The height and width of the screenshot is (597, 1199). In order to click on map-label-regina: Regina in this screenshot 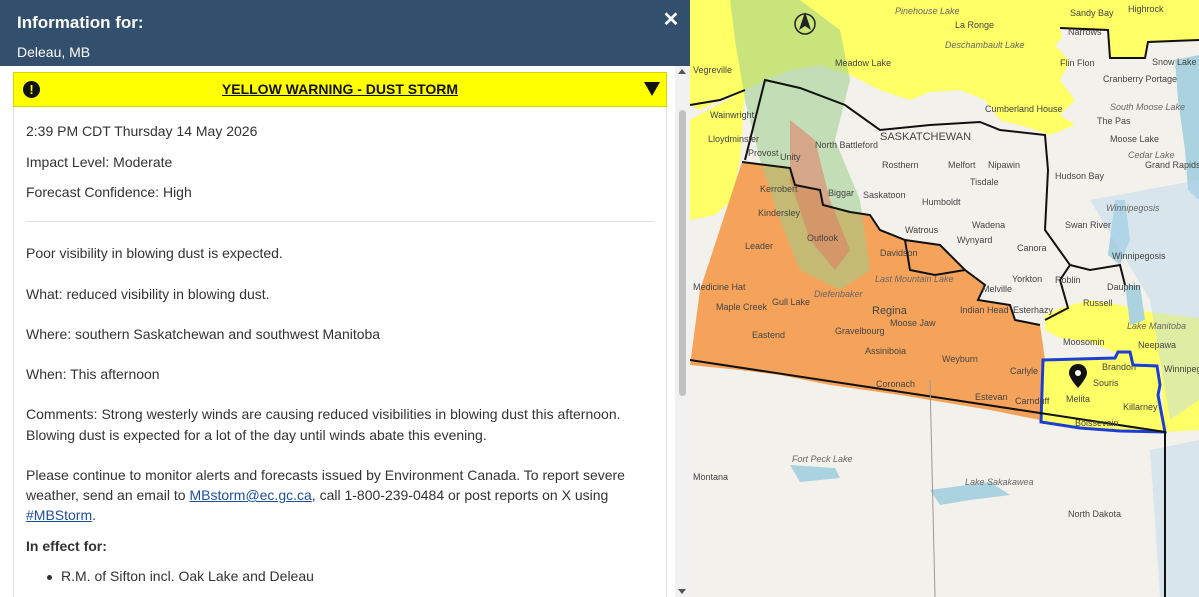, I will do `click(890, 311)`.